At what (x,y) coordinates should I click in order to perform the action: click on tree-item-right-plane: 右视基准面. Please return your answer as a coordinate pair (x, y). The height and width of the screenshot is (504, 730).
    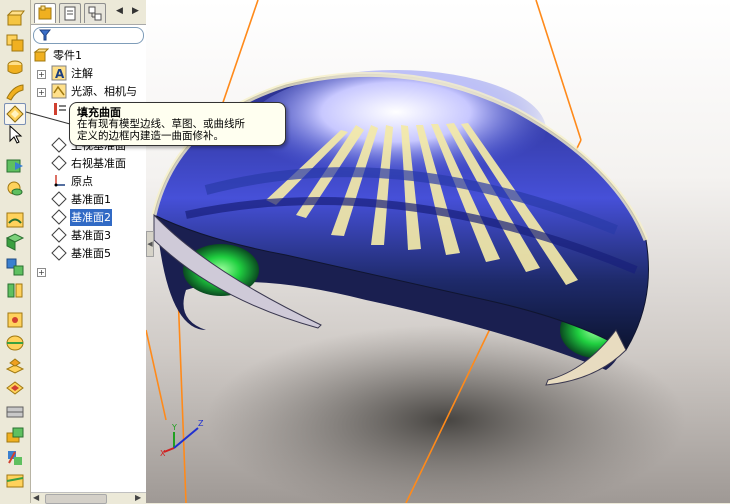
    Looking at the image, I should click on (88, 163).